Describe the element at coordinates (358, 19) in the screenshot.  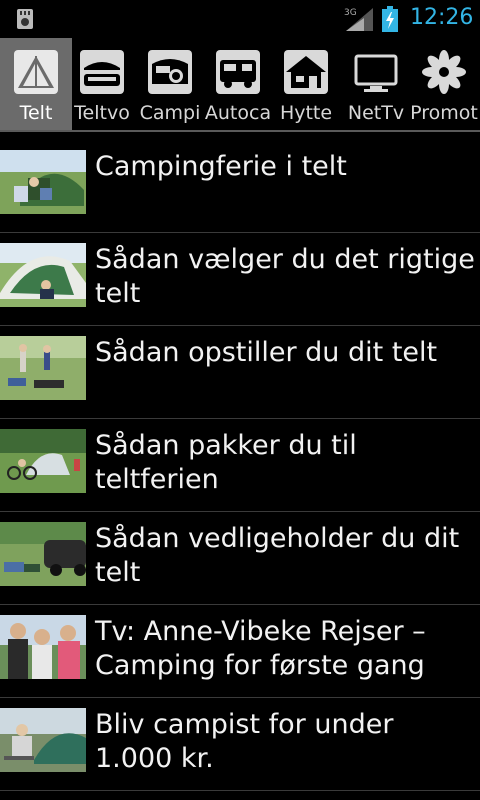
I see `signal-icon: 3G` at that location.